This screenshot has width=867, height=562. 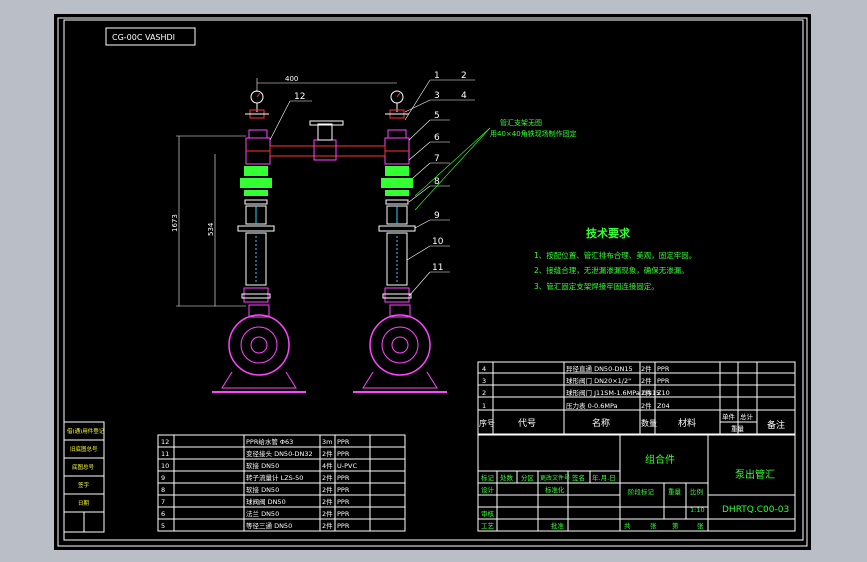 What do you see at coordinates (84, 449) in the screenshot?
I see `side-row-2: 旧底图总号` at bounding box center [84, 449].